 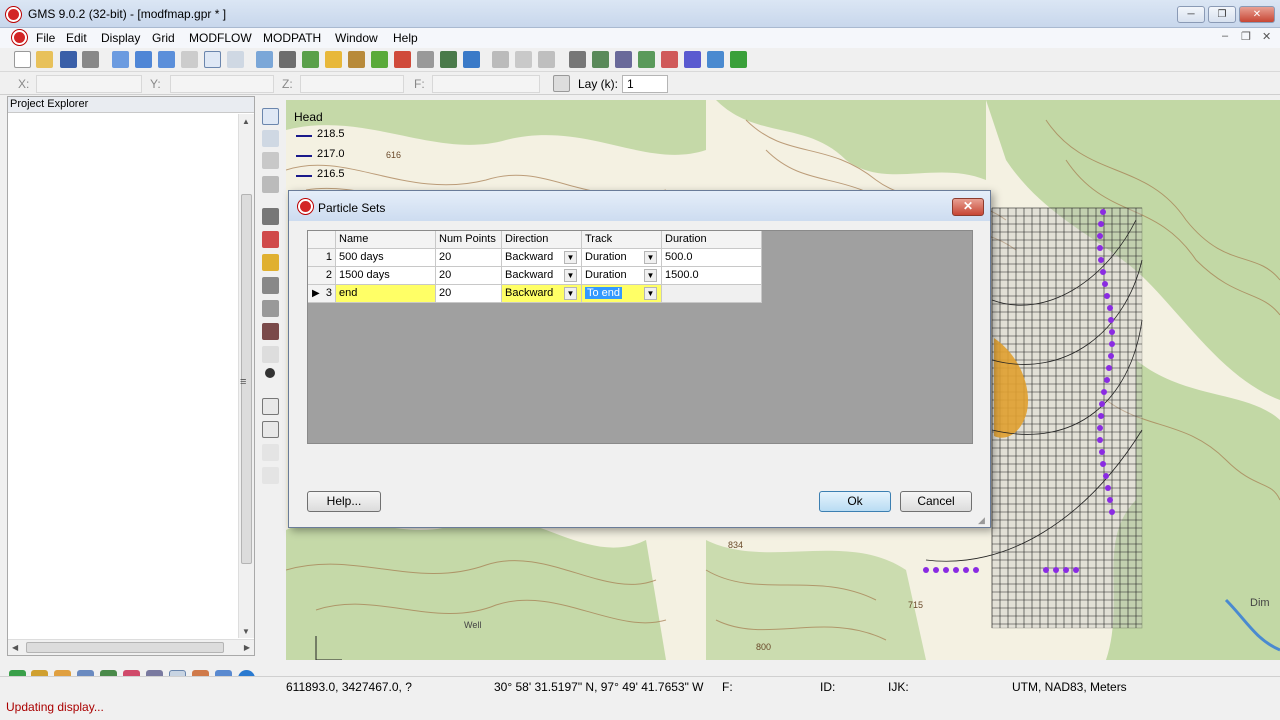 What do you see at coordinates (322, 276) in the screenshot?
I see `row-number: 2` at bounding box center [322, 276].